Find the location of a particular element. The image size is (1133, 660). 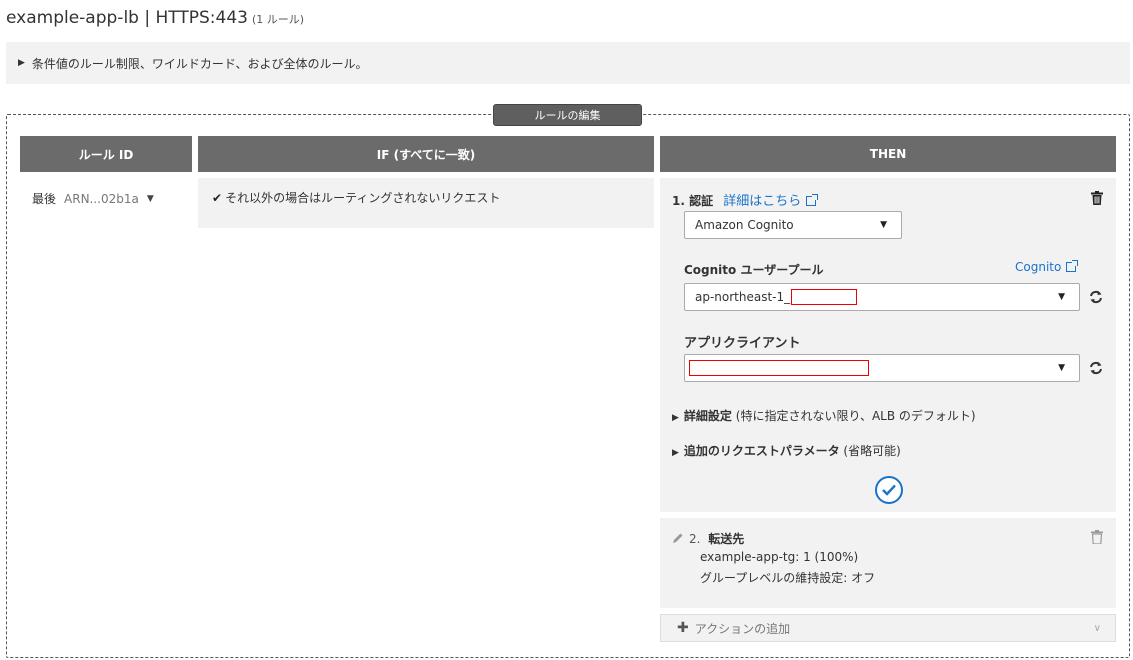

advanced-settings-expander: ▶ 詳細設定 (特に指定されない限り、ALB のデフォルト) is located at coordinates (824, 415).